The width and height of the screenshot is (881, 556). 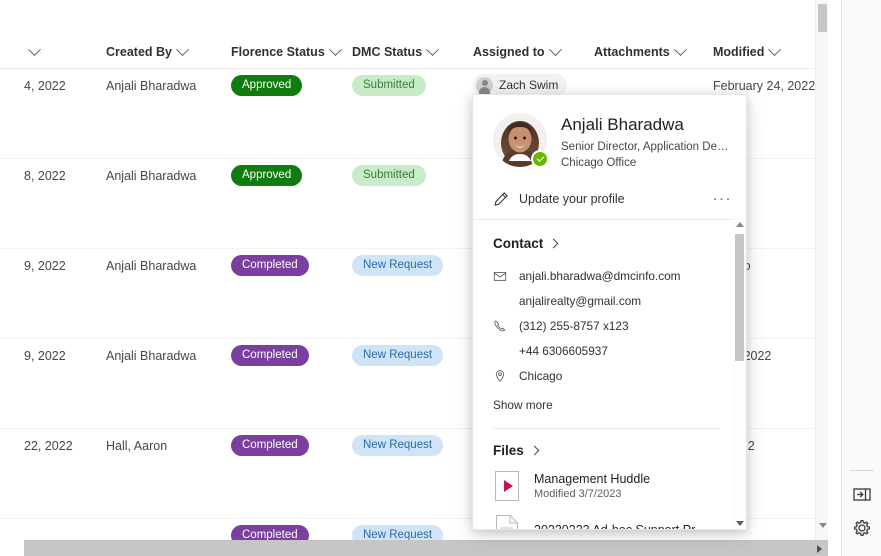 I want to click on column-header-modified: Modified, so click(x=750, y=50).